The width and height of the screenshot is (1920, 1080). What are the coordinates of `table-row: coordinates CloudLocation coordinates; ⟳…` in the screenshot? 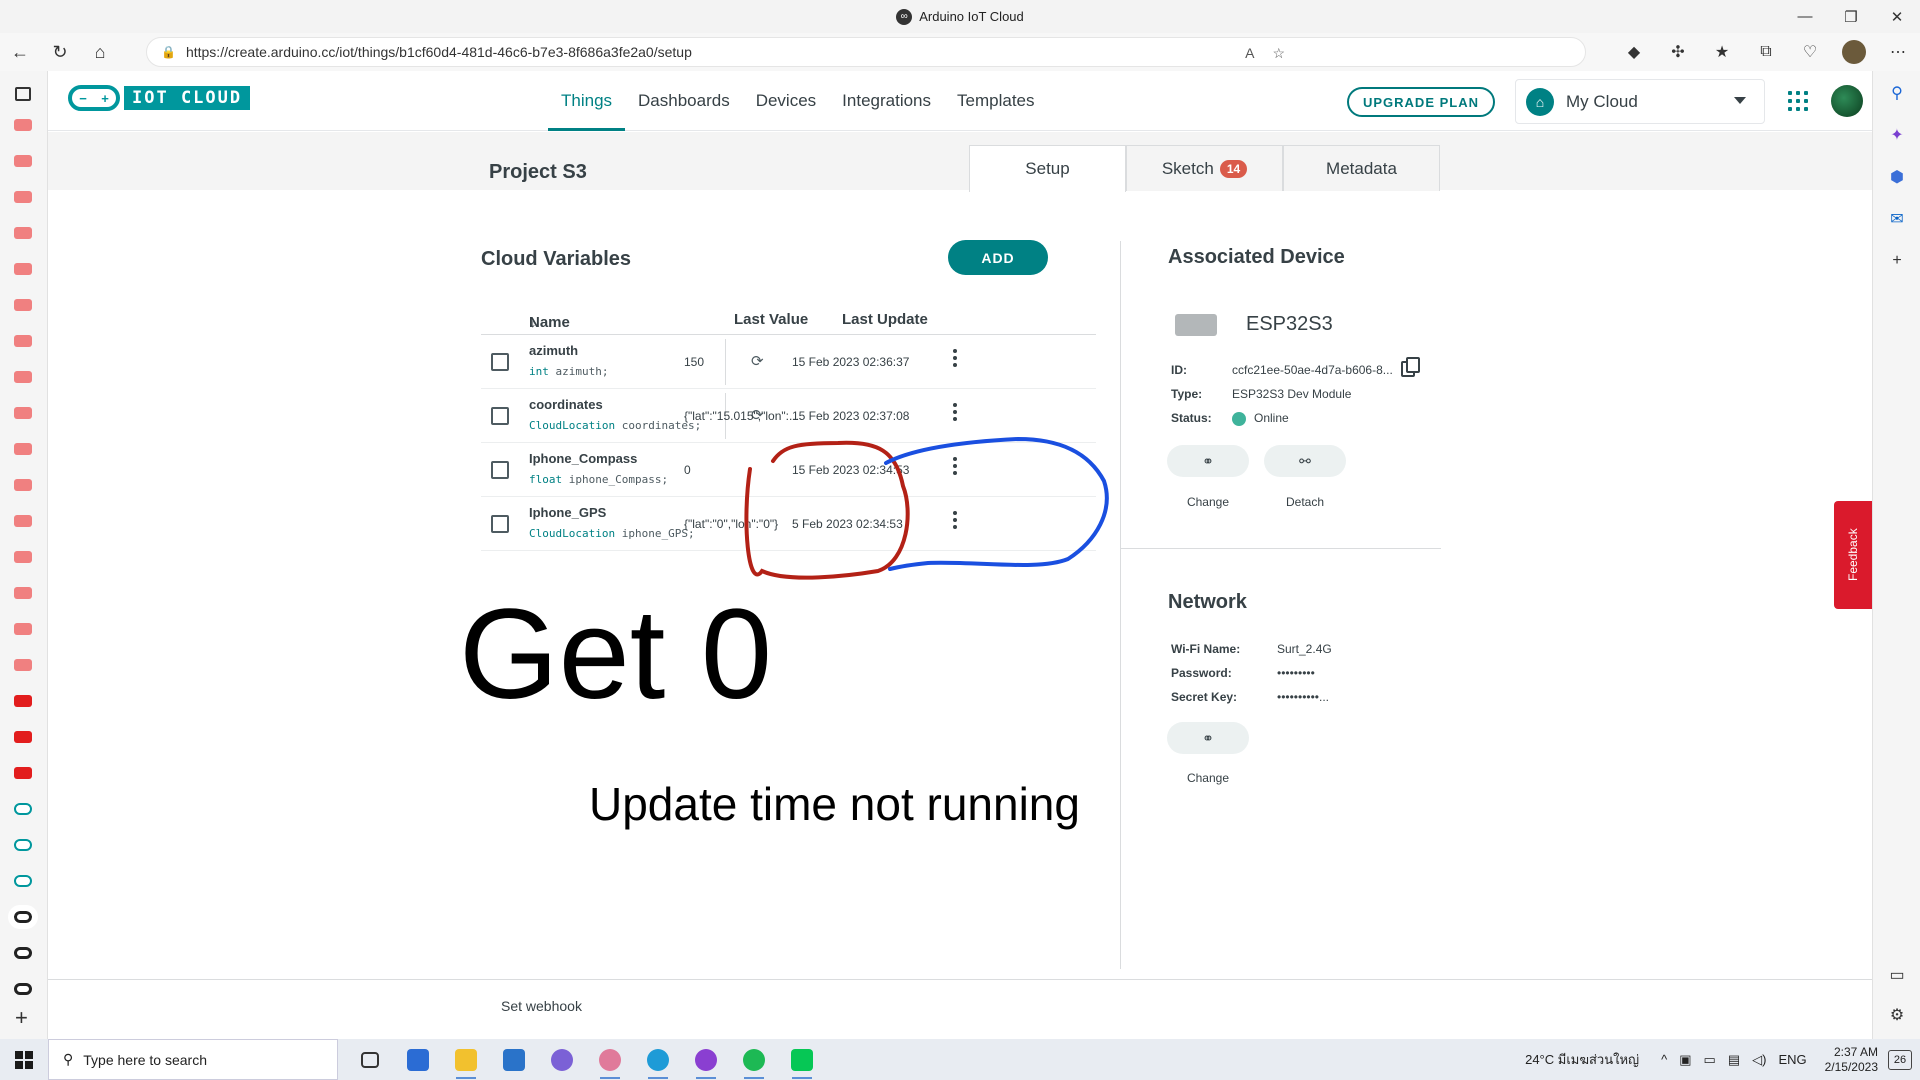 It's located at (788, 416).